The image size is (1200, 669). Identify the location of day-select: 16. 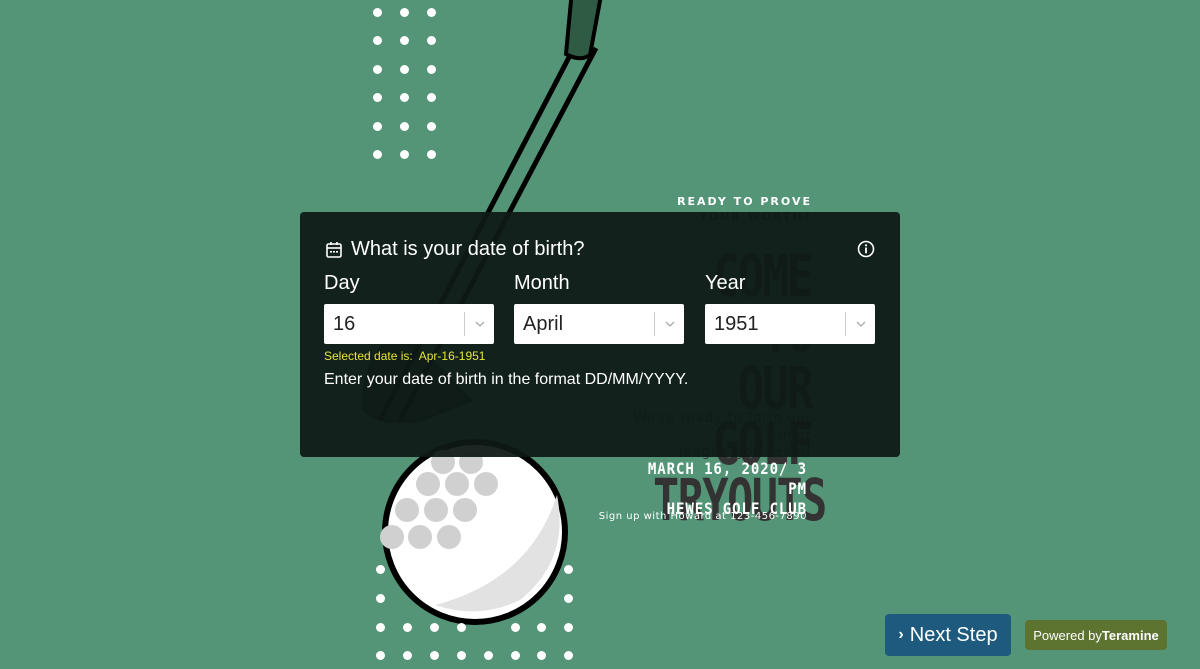
(409, 324).